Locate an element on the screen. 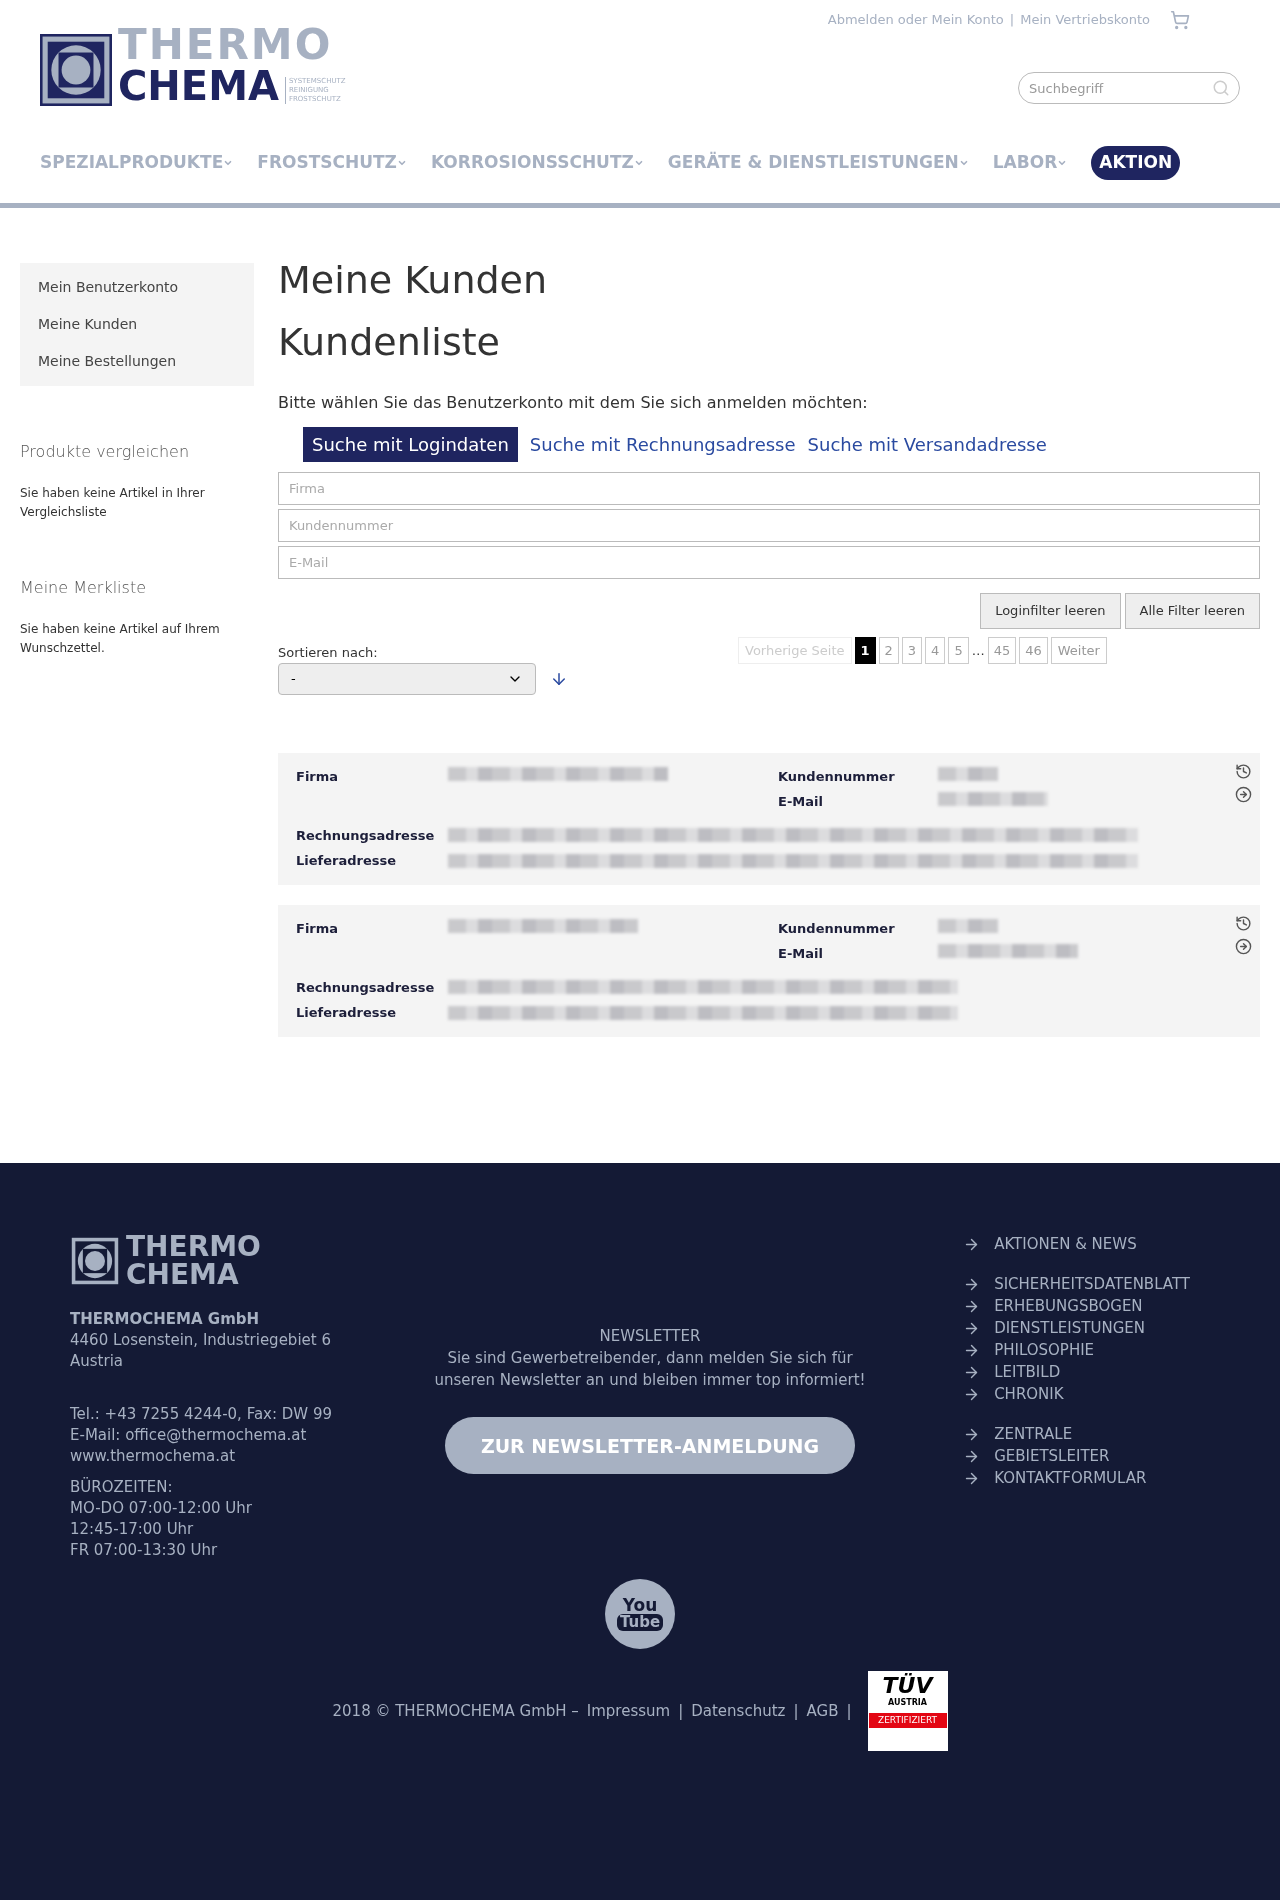 This screenshot has width=1280, height=1900. legal-link: Impressum is located at coordinates (628, 1711).